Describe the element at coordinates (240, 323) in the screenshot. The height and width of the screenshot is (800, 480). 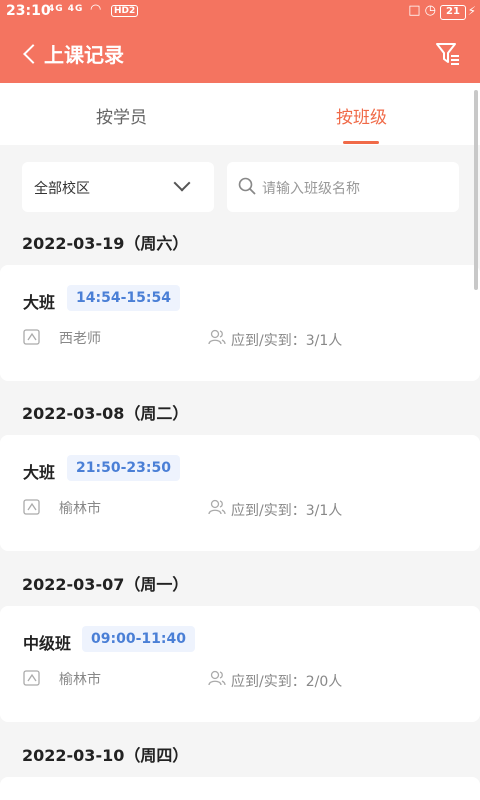
I see `class-record-card: 大班 14:54-15:54 西老师 应到/实到：3/1人` at that location.